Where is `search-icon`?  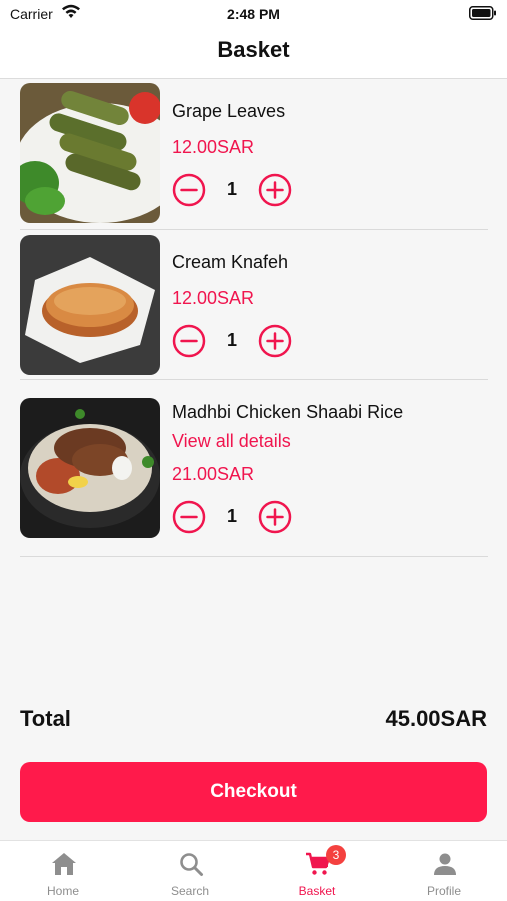
search-icon is located at coordinates (191, 864).